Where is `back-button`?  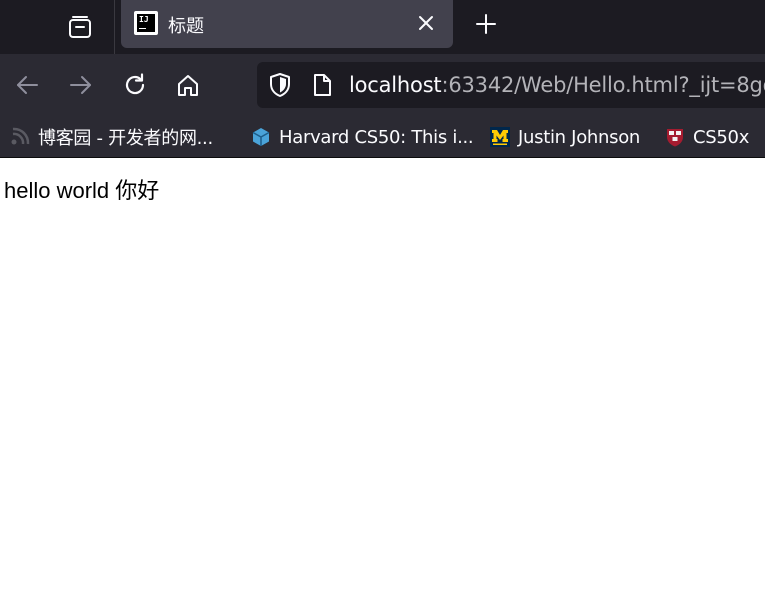
back-button is located at coordinates (27, 85).